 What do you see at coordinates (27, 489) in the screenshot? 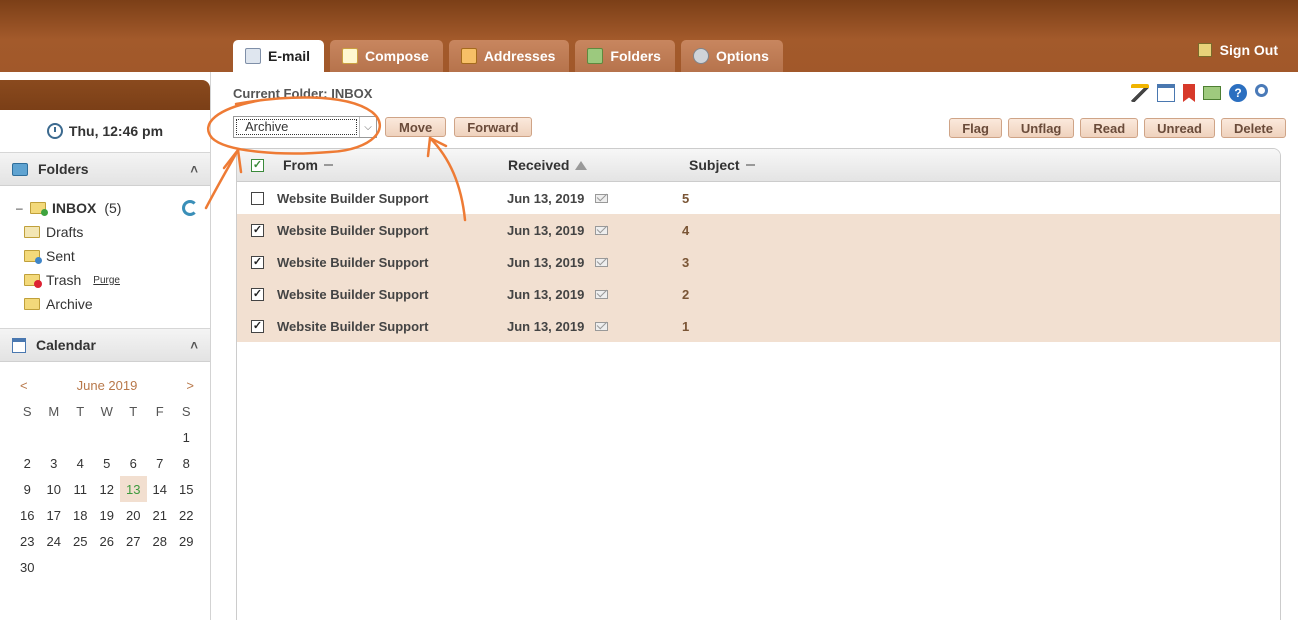
I see `calendar-day: 9` at bounding box center [27, 489].